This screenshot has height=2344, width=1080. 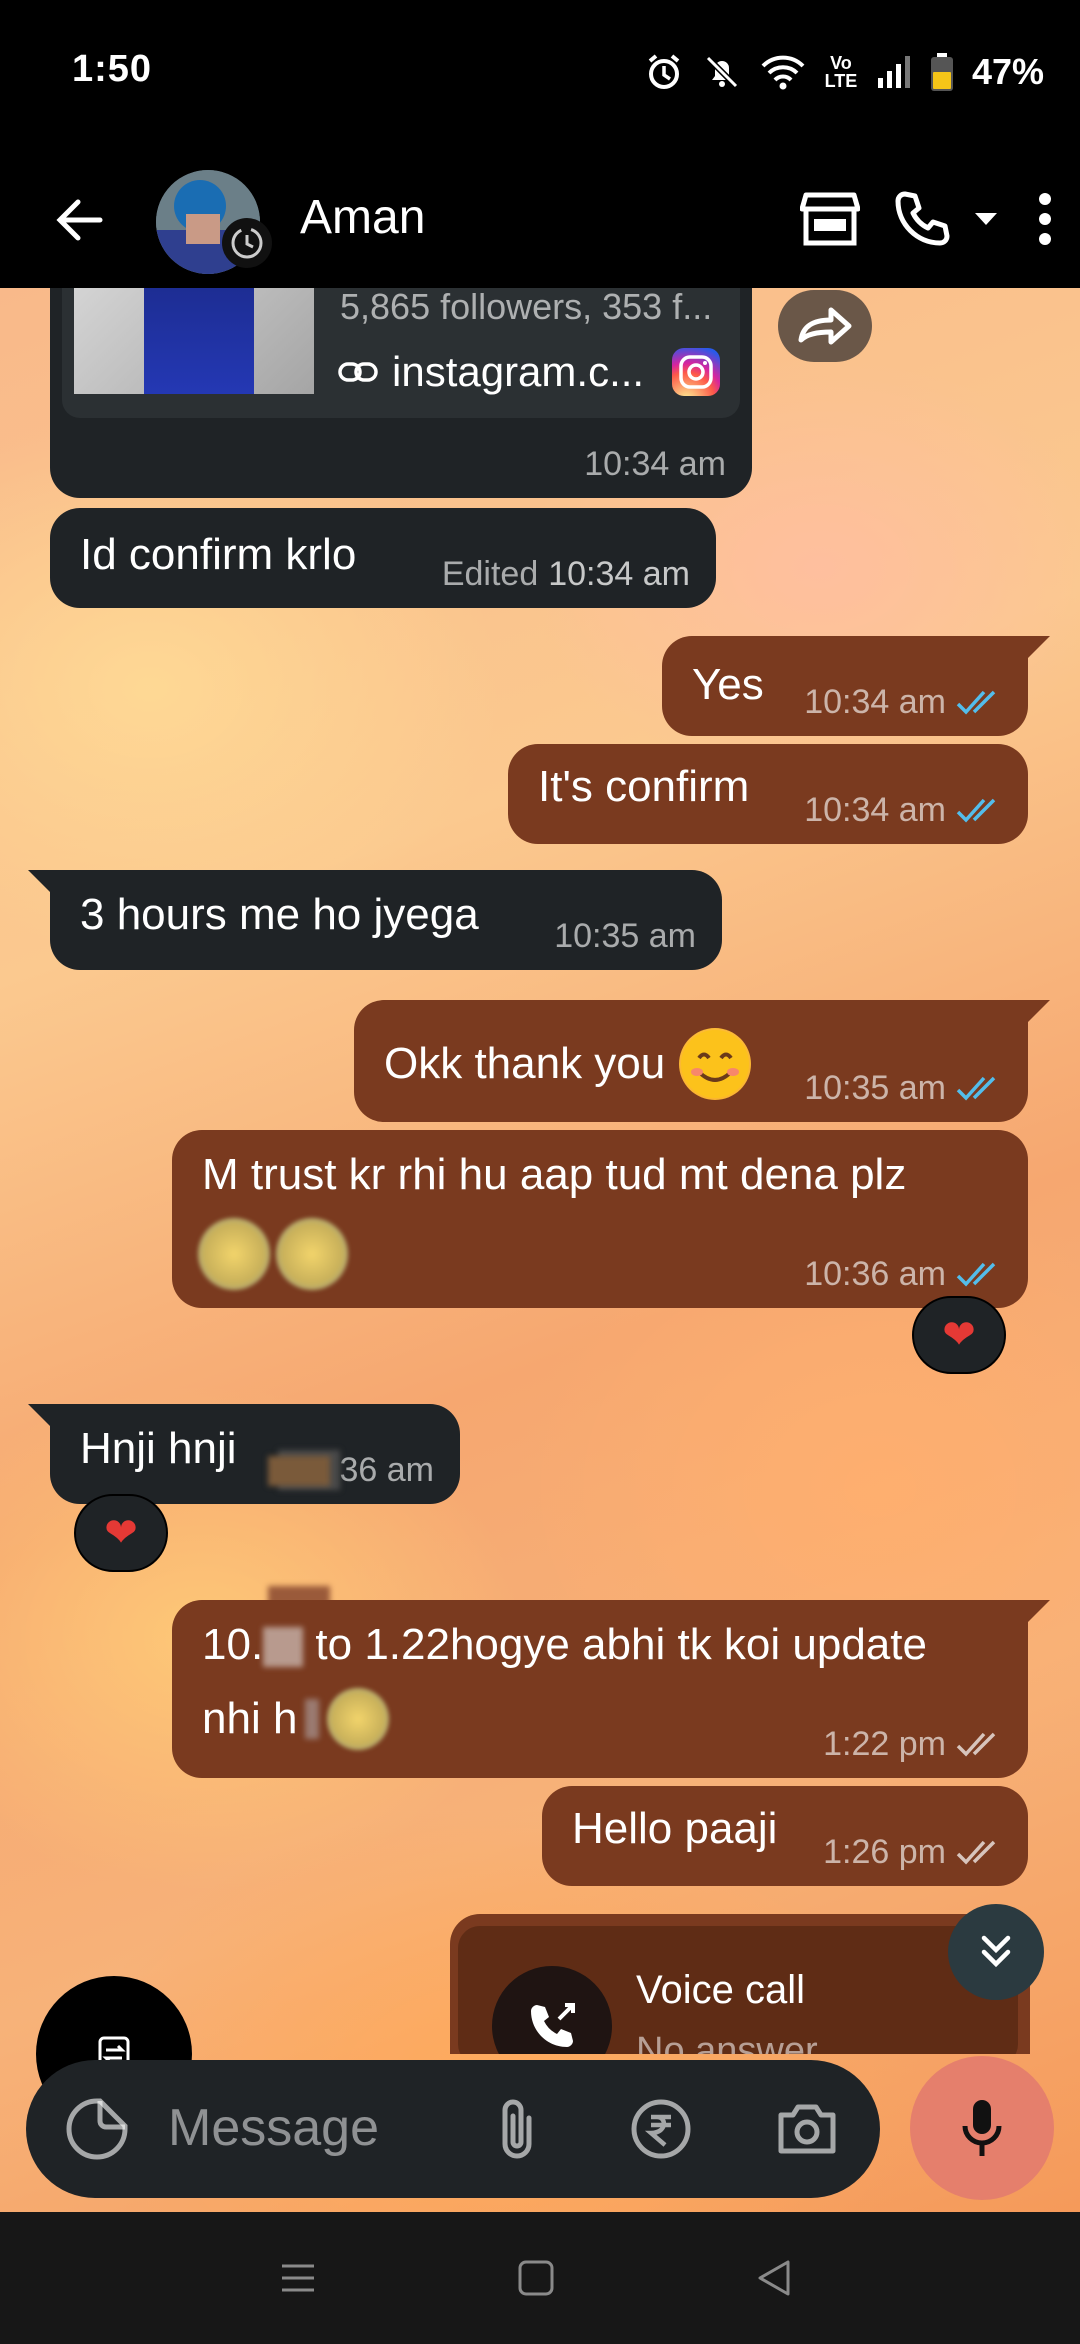 What do you see at coordinates (97, 2129) in the screenshot?
I see `sticker-icon` at bounding box center [97, 2129].